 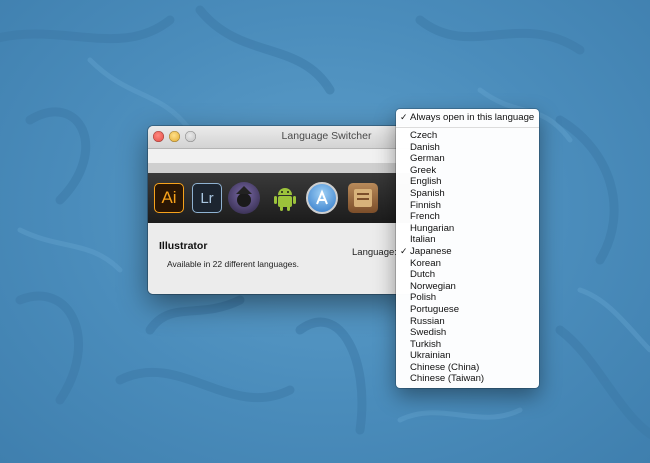 I want to click on always-open-menu-item: ✓ Always open in this language, so click(x=467, y=117).